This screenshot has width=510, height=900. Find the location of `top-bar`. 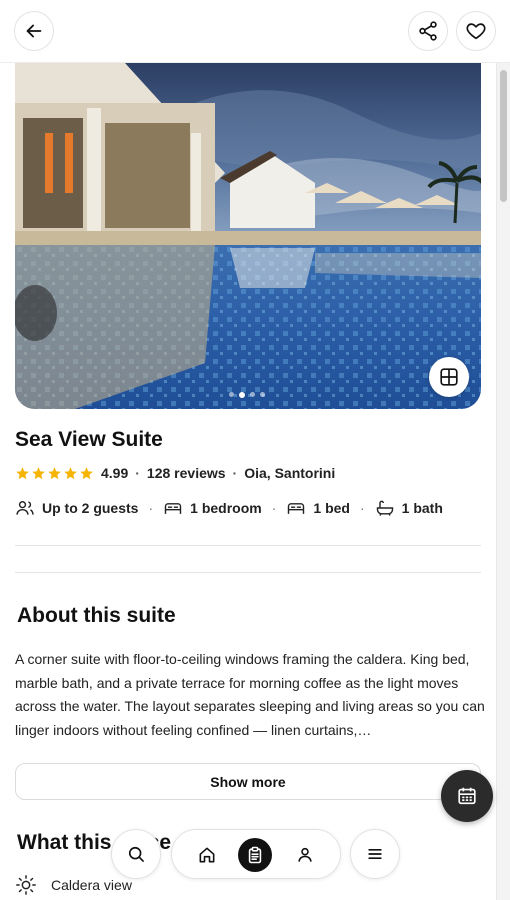

top-bar is located at coordinates (255, 31).